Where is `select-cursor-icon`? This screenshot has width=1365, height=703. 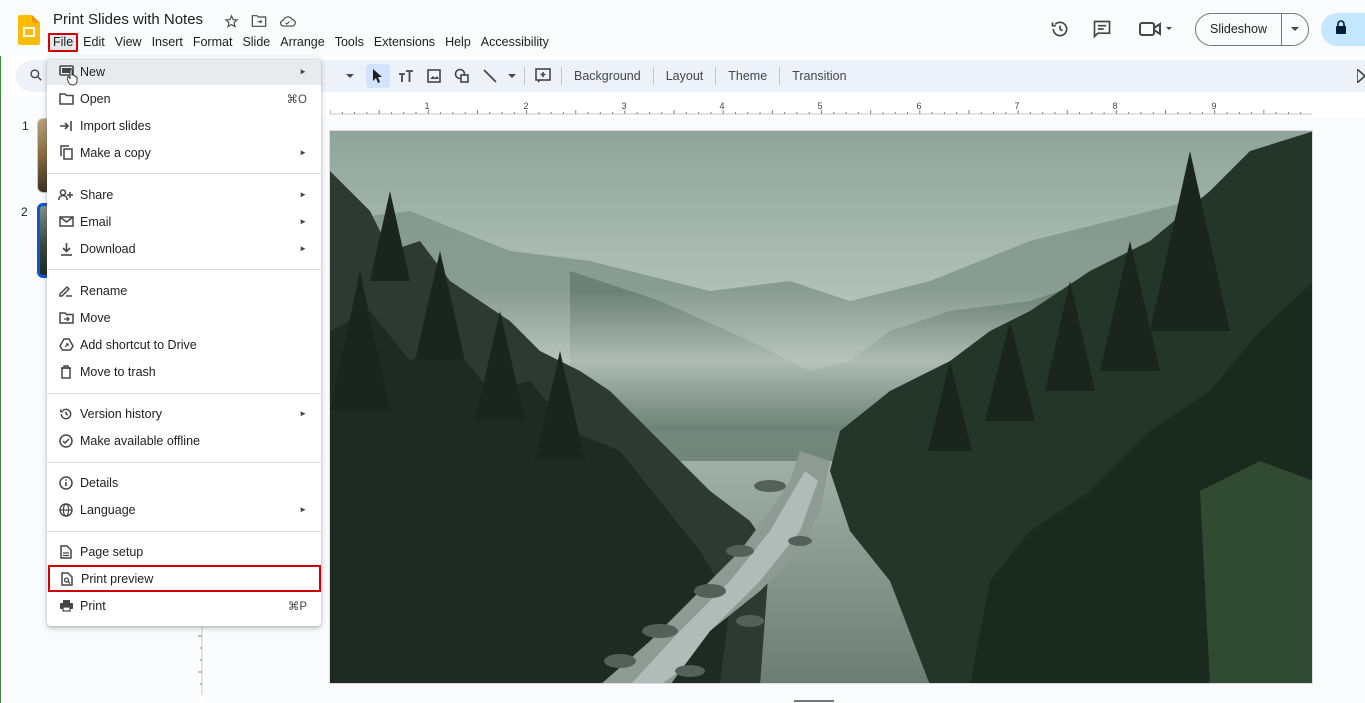 select-cursor-icon is located at coordinates (378, 76).